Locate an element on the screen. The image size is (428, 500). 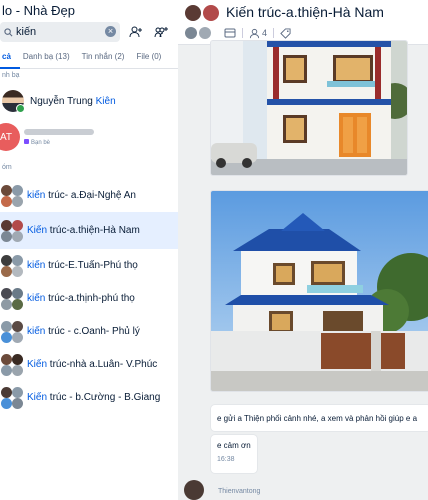
search-row: kiến × is located at coordinates (89, 32).